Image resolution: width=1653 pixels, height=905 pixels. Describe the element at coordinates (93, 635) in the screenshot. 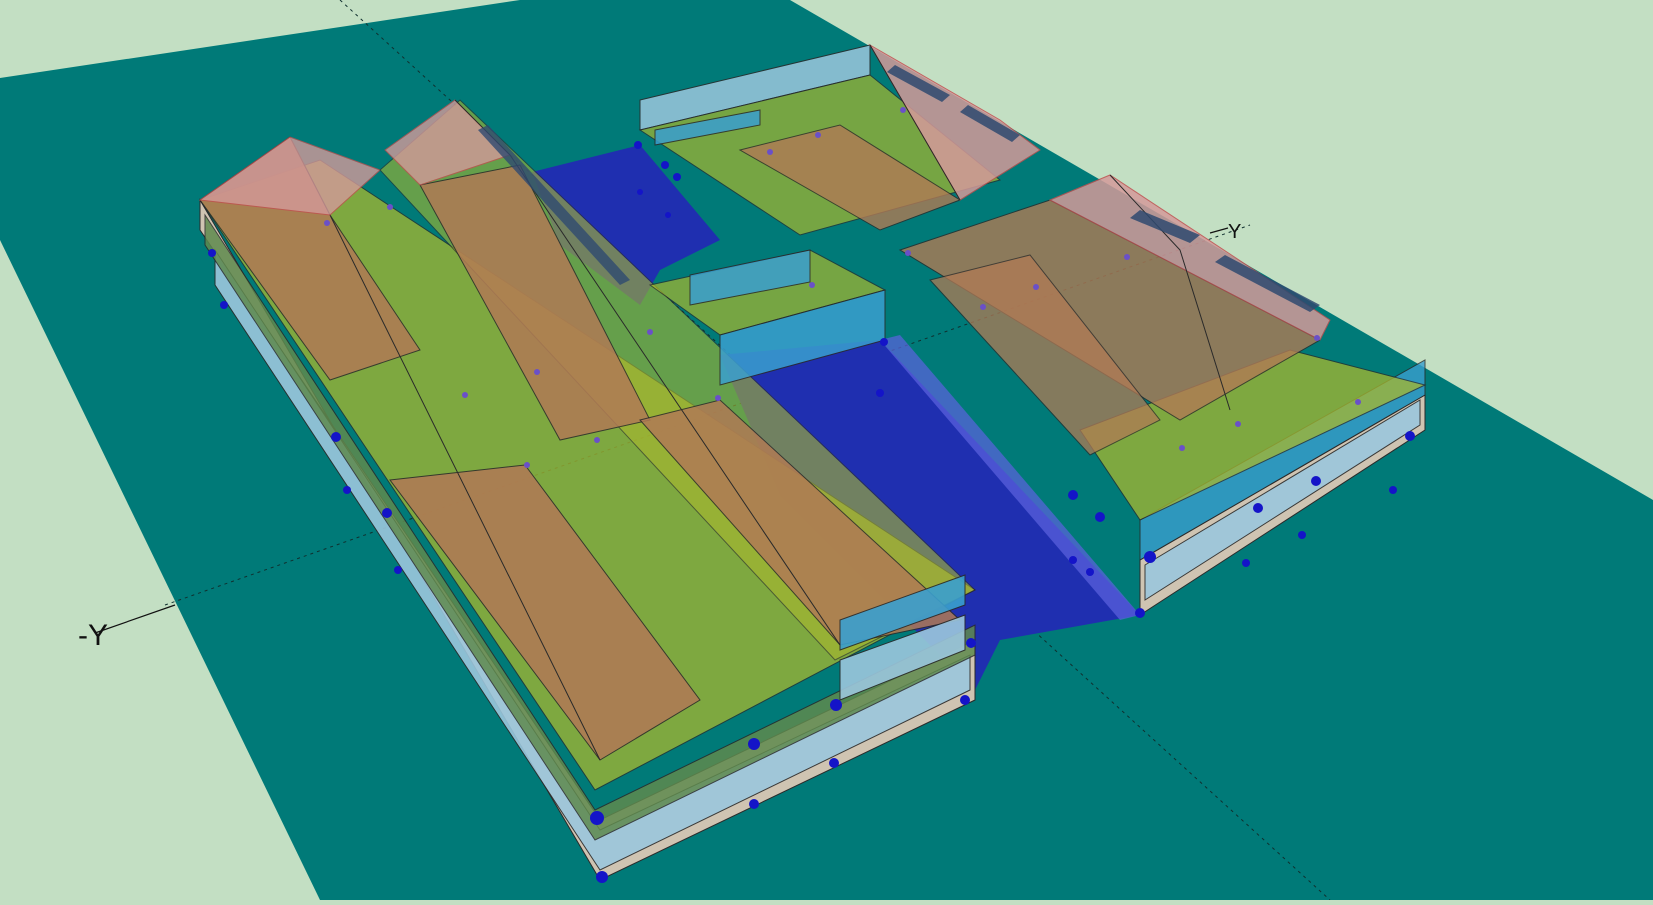

I see `axis-label-negative-y: -Y` at that location.